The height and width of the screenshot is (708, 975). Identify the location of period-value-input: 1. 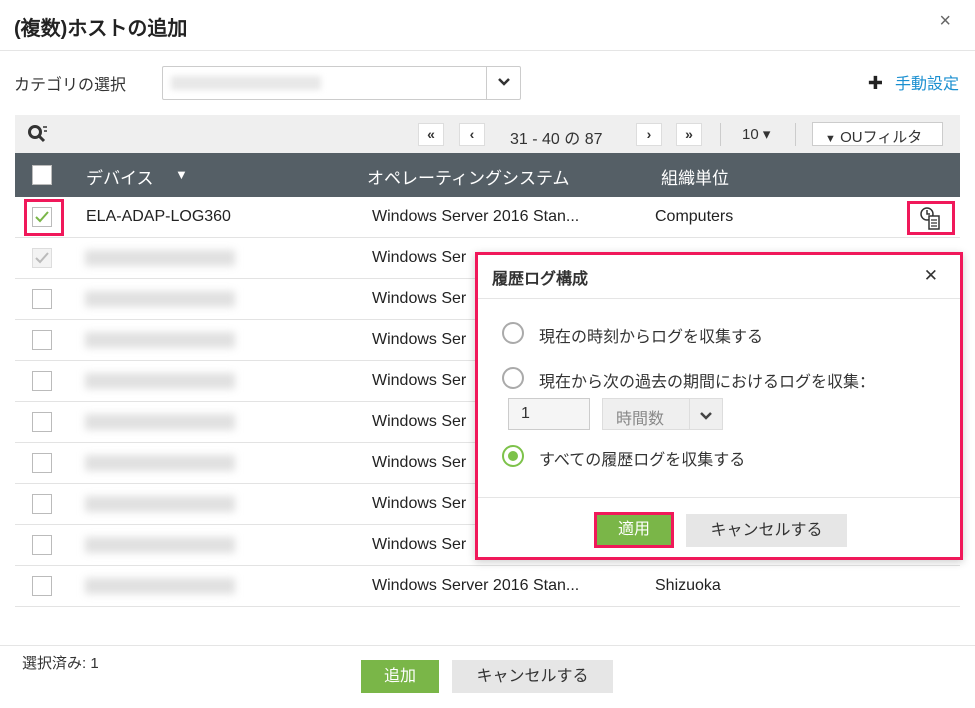
(549, 414).